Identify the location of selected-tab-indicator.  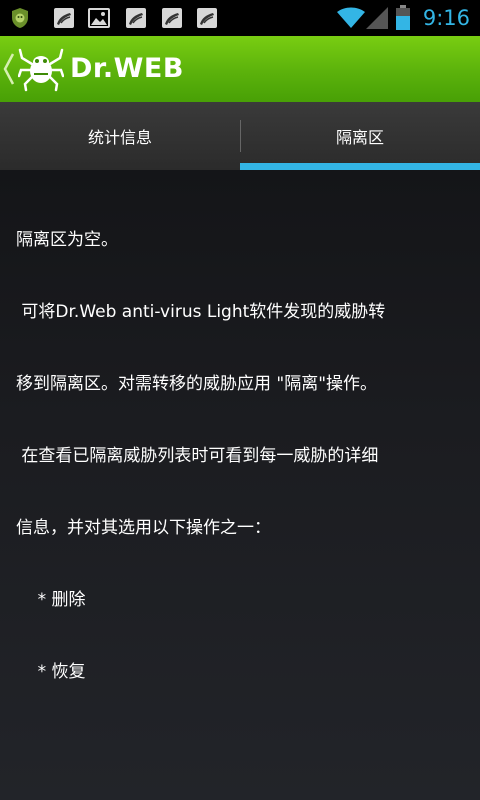
(360, 166).